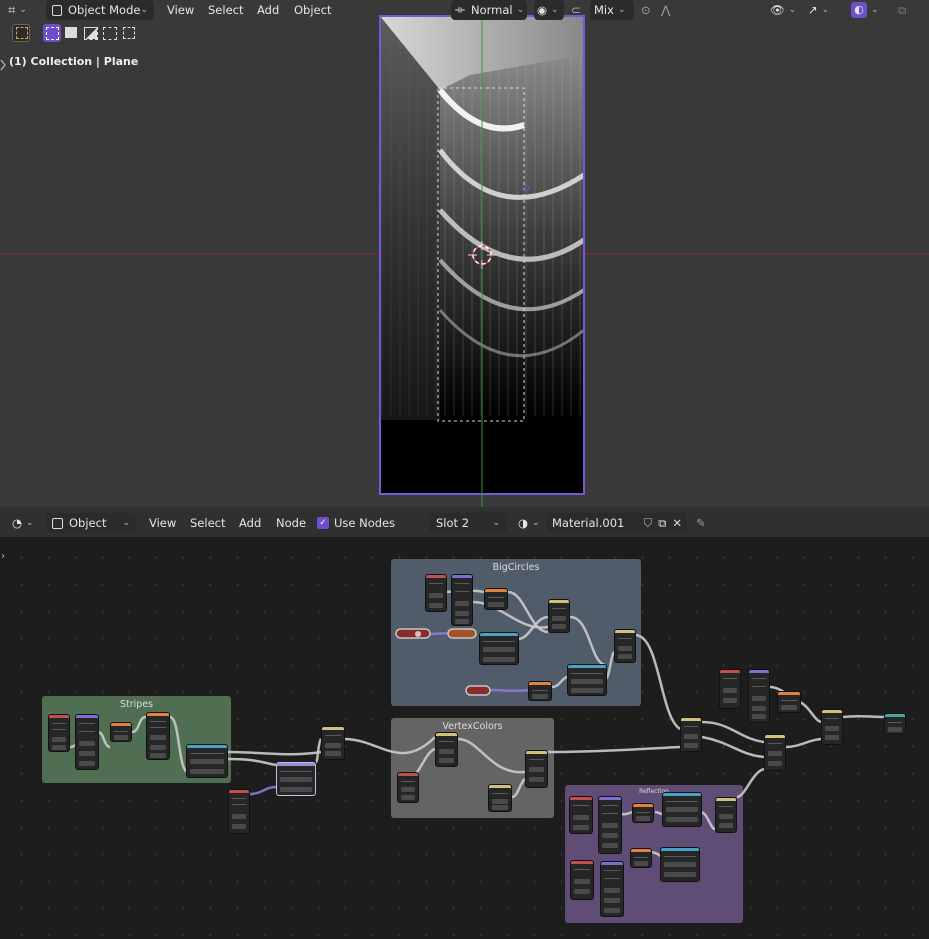  I want to click on transform-orientation-dropdown: ⟛ Normal ⌄, so click(489, 10).